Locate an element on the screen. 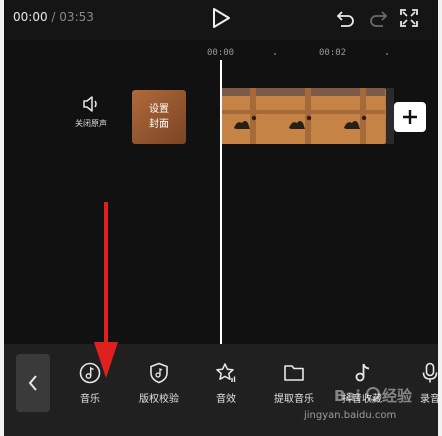 This screenshot has width=442, height=436. cover-label-line: 设置 is located at coordinates (159, 109).